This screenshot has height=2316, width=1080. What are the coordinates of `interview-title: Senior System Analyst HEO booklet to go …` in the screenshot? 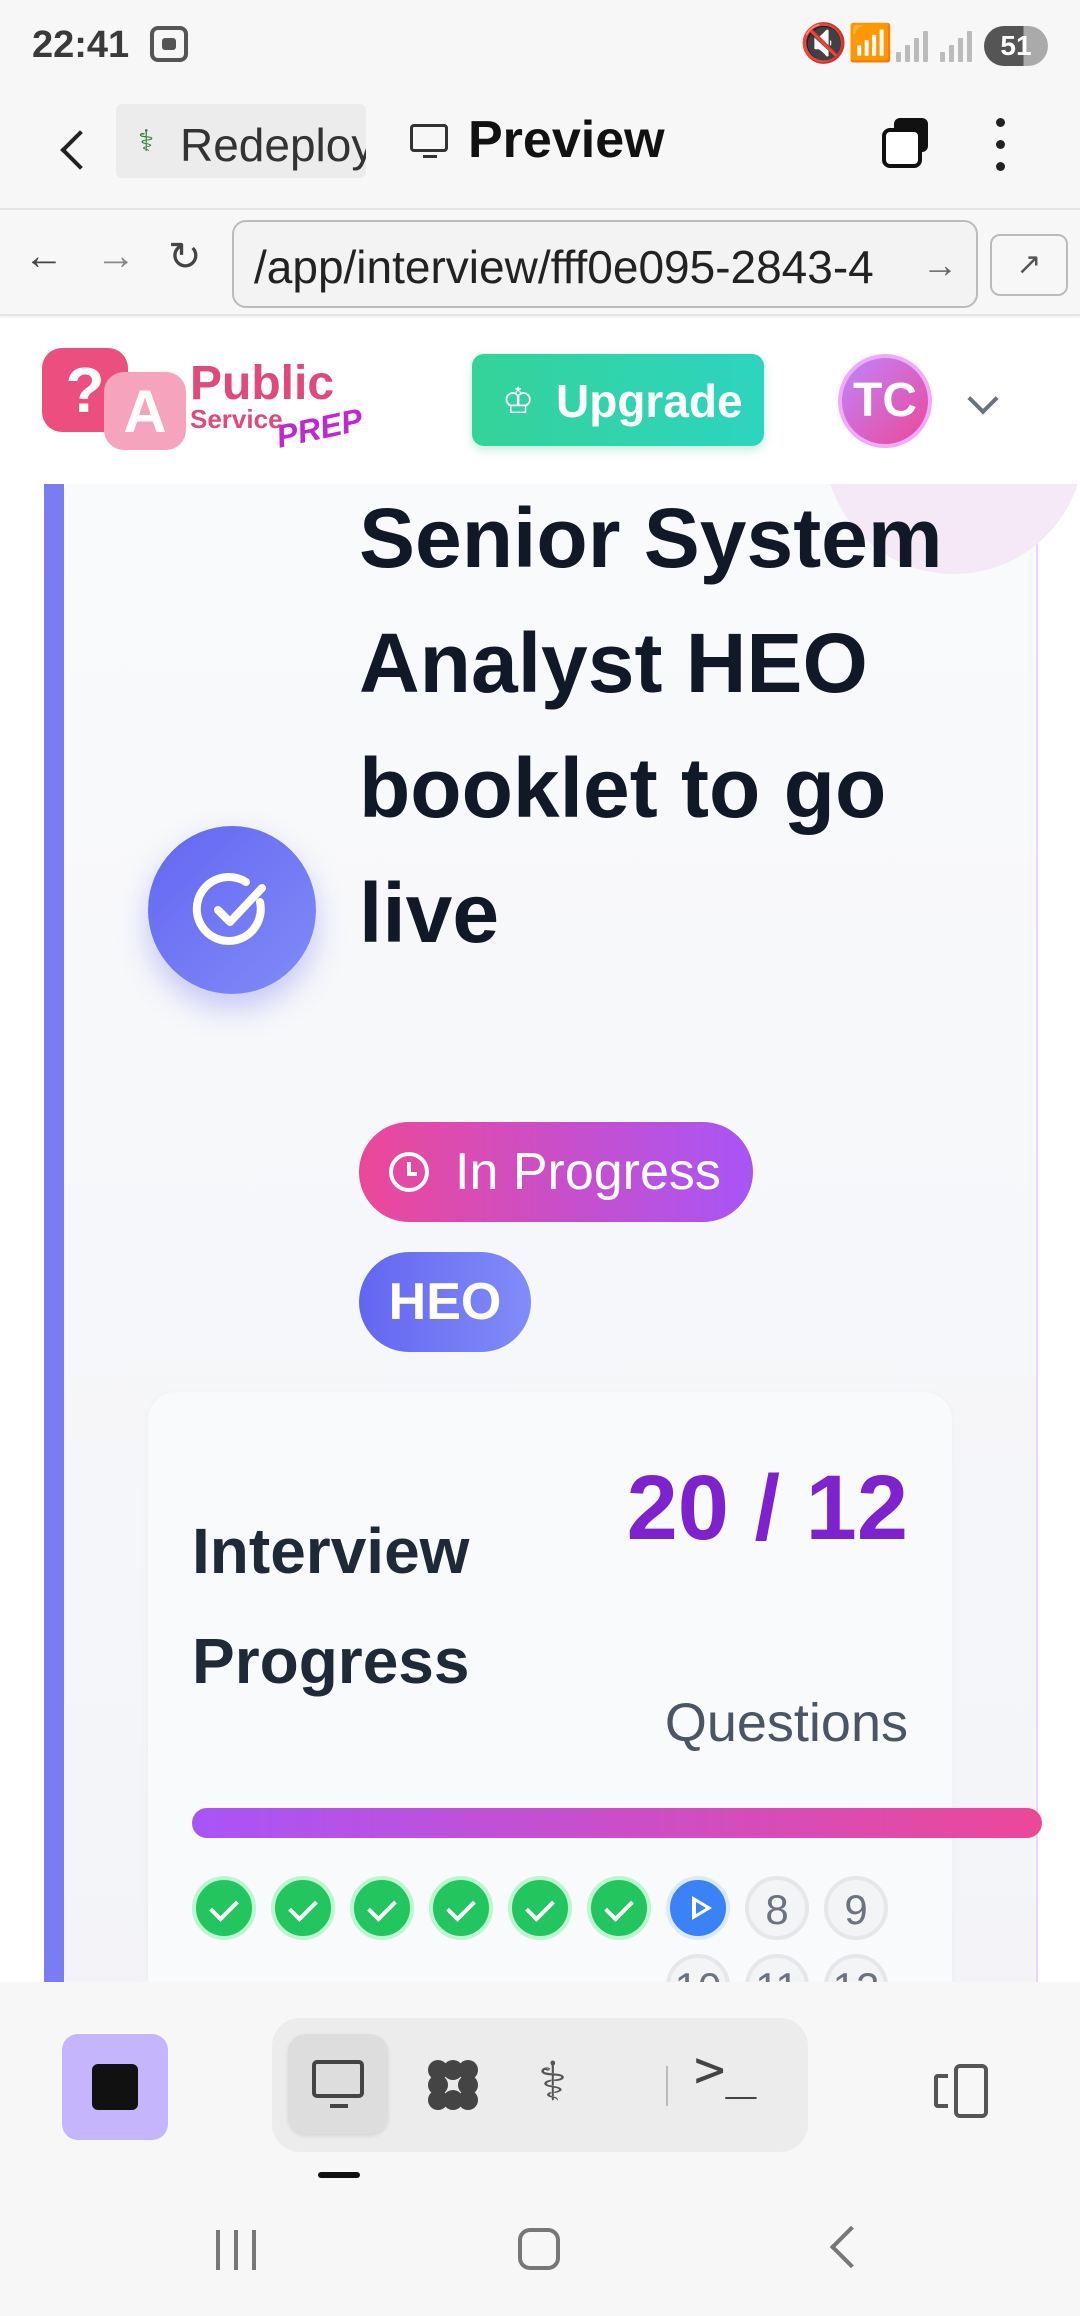 It's located at (651, 725).